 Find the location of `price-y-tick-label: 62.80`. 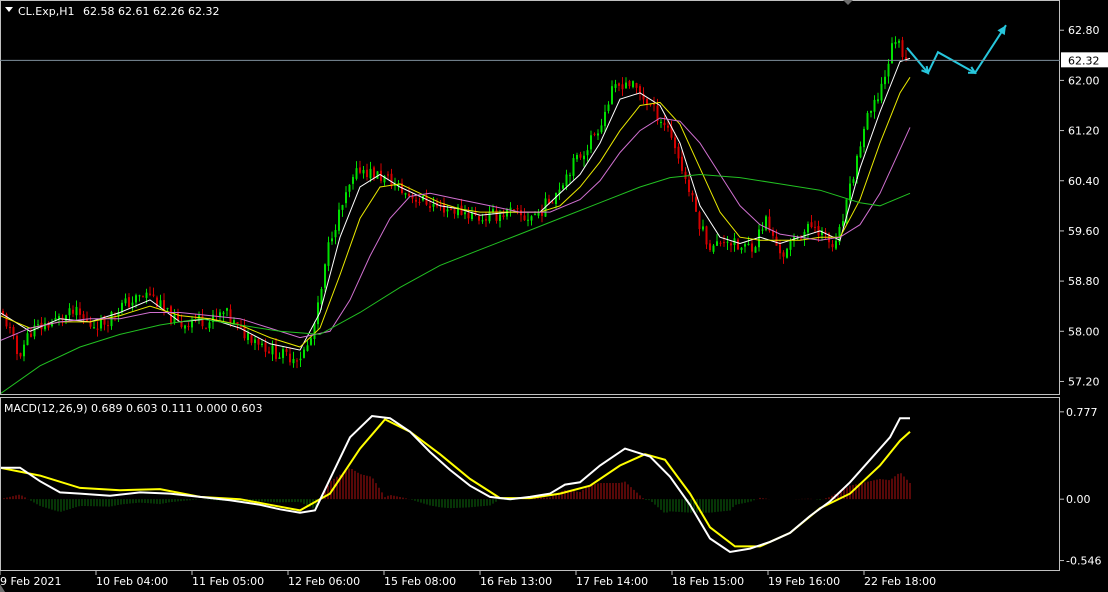

price-y-tick-label: 62.80 is located at coordinates (1084, 30).